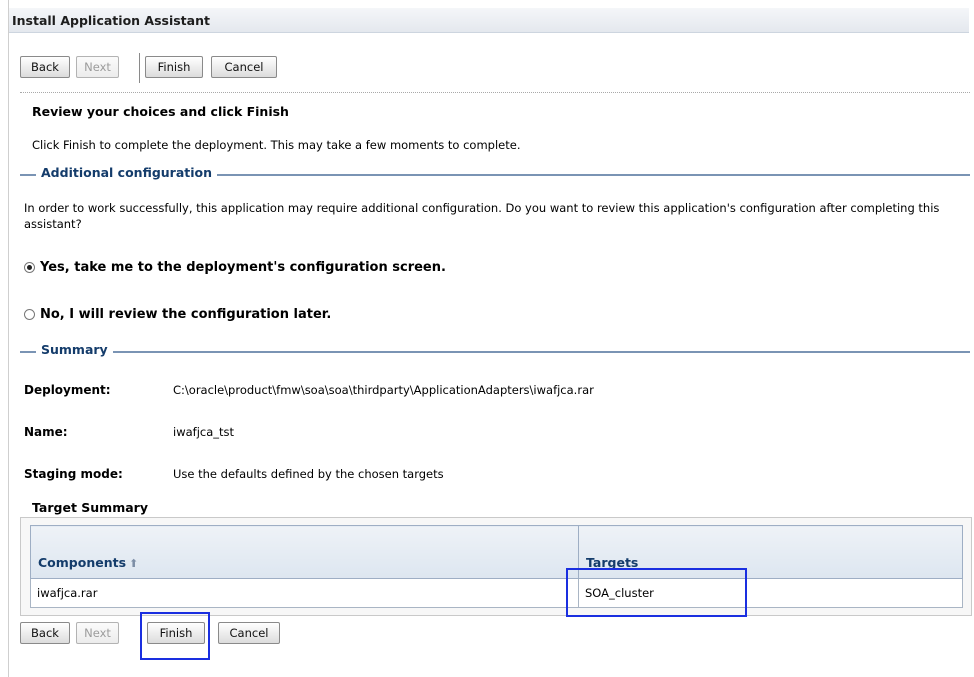  I want to click on cancel-button-bottom: Cancel, so click(249, 633).